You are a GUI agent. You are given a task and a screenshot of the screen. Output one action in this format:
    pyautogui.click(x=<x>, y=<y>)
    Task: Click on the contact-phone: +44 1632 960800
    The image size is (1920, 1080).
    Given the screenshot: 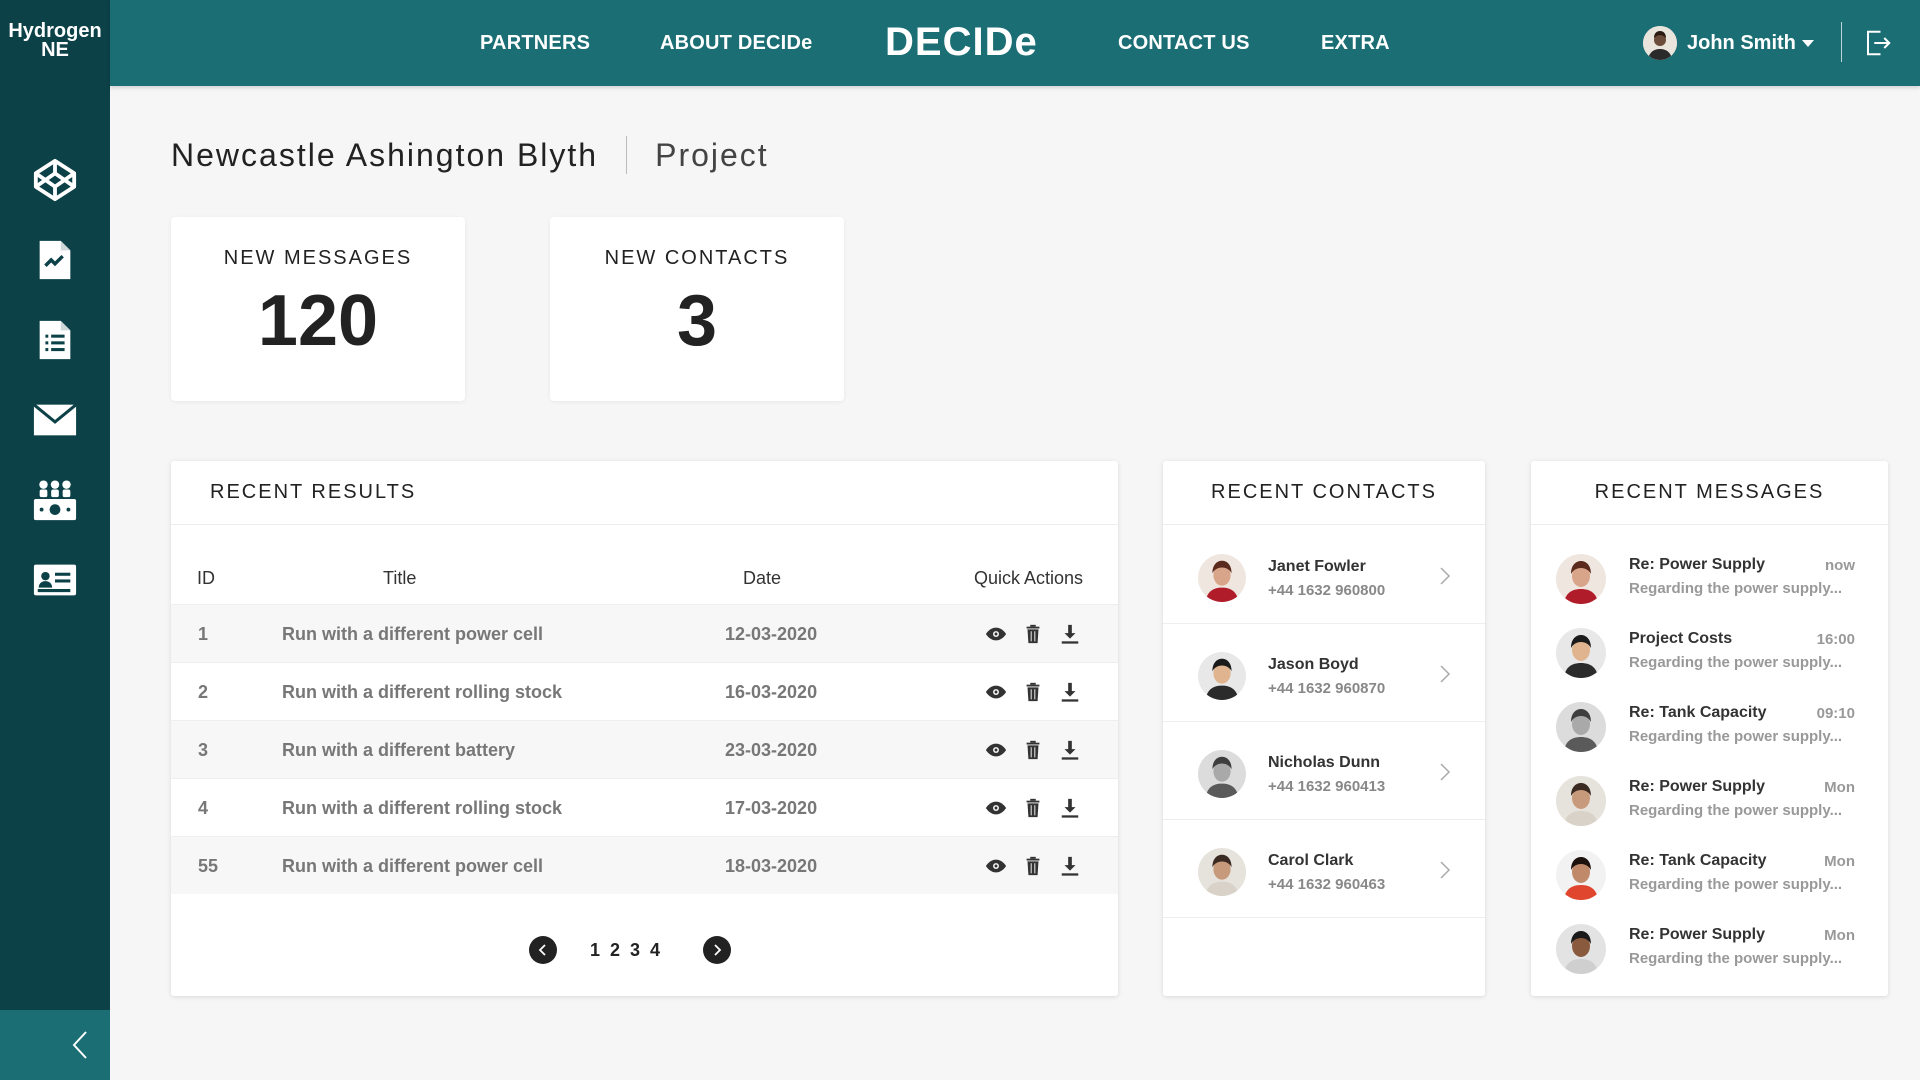 What is the action you would take?
    pyautogui.click(x=1327, y=590)
    